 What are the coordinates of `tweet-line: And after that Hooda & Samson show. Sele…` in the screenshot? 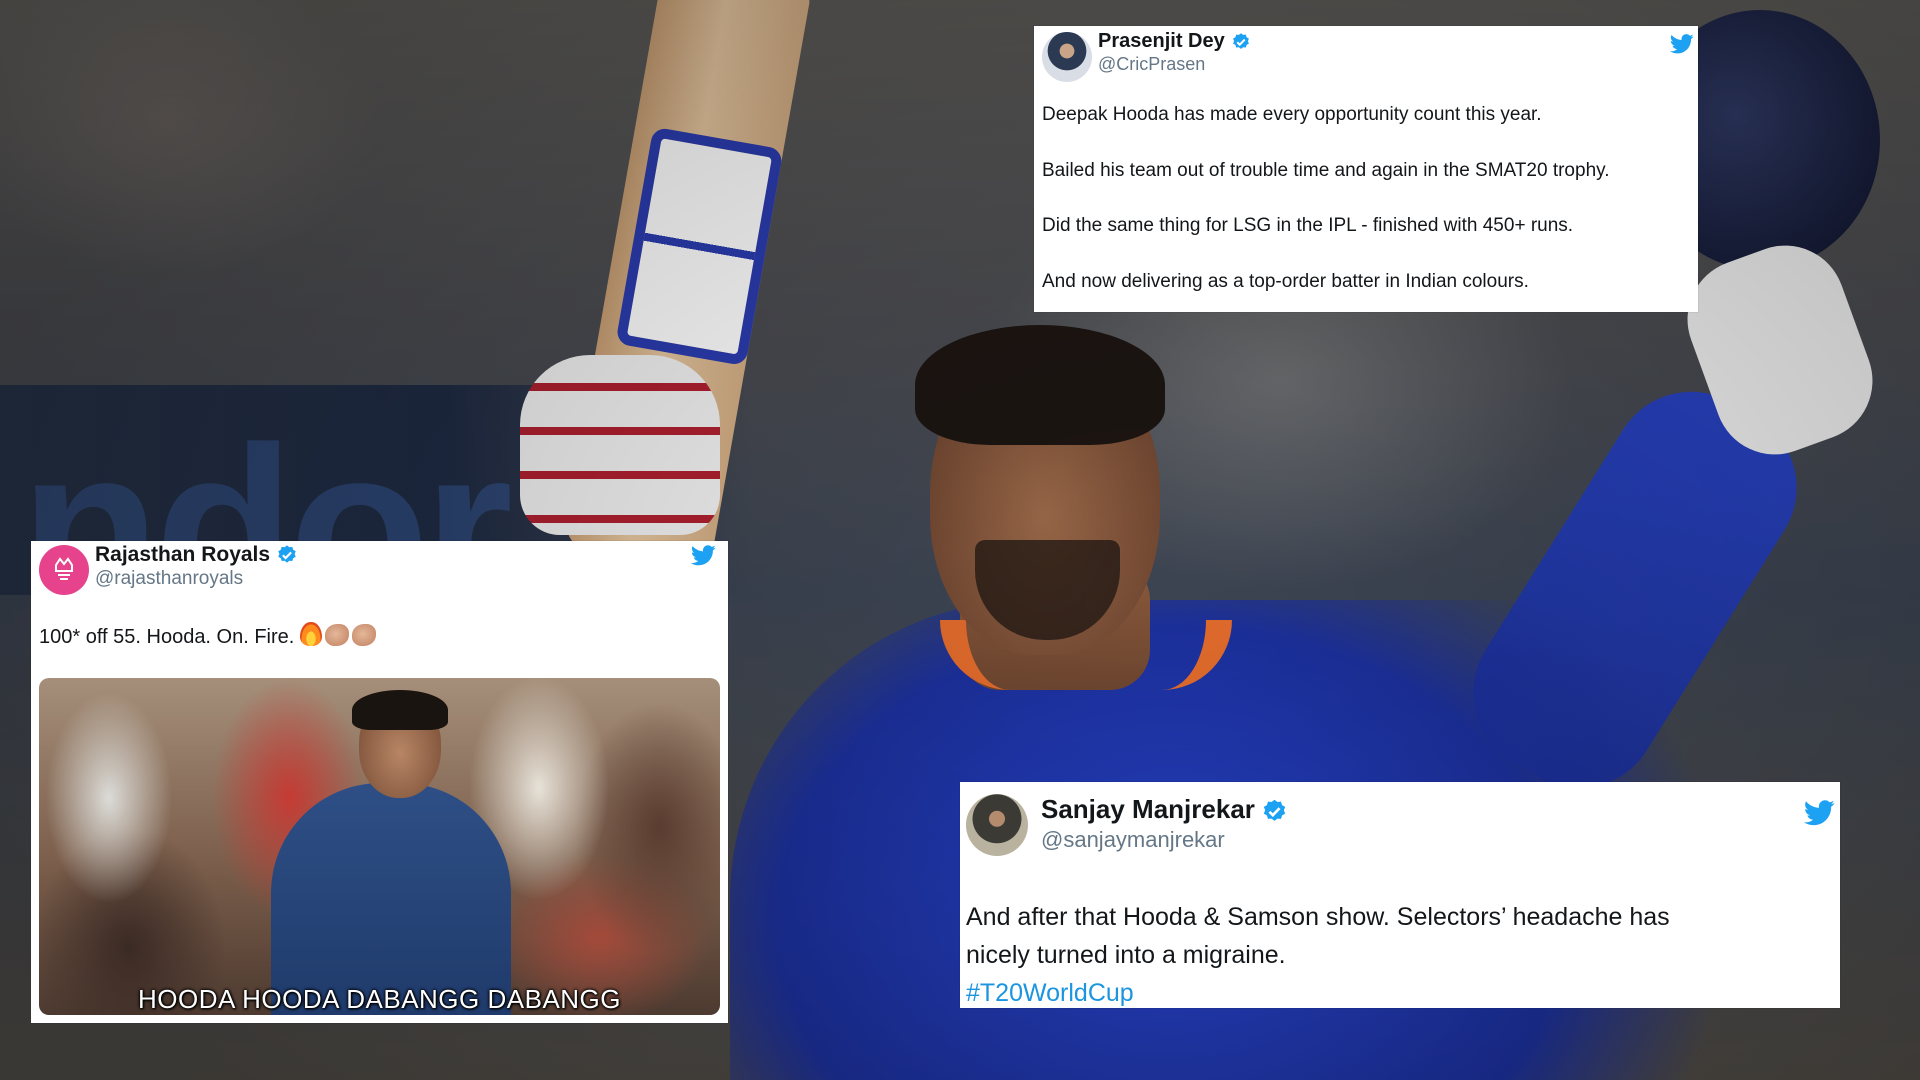 It's located at (1318, 917).